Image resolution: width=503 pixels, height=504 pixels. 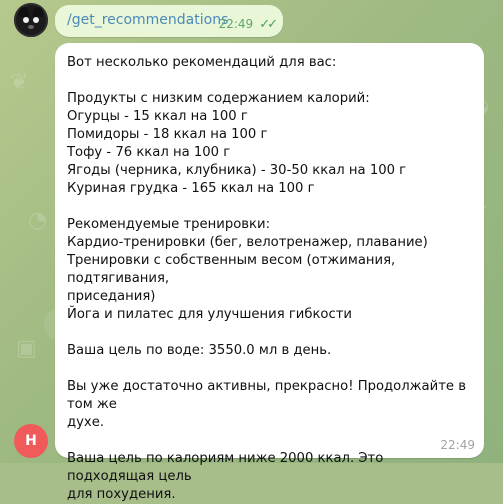 I want to click on avatar-eye-right, so click(x=36, y=20).